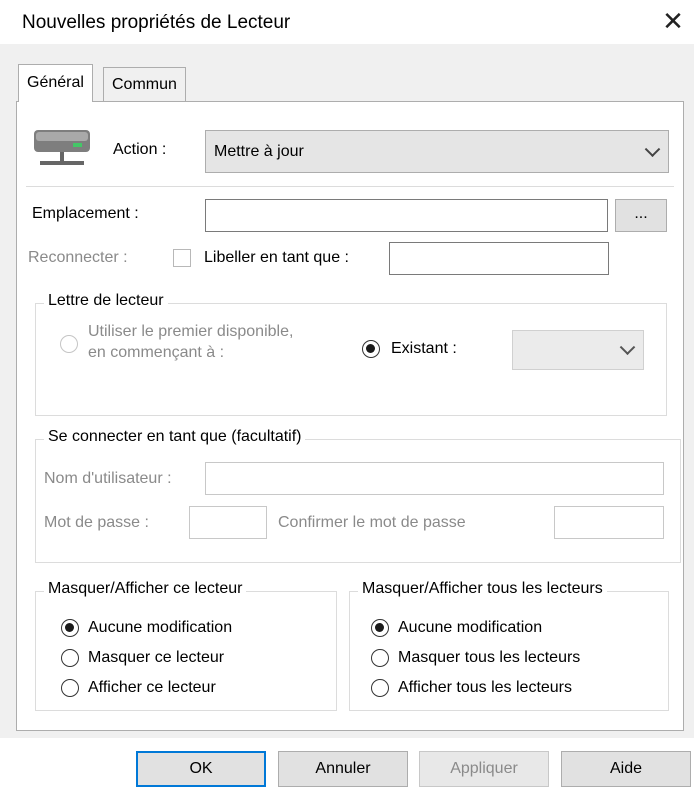  What do you see at coordinates (424, 348) in the screenshot?
I see `existing-label: Existant :` at bounding box center [424, 348].